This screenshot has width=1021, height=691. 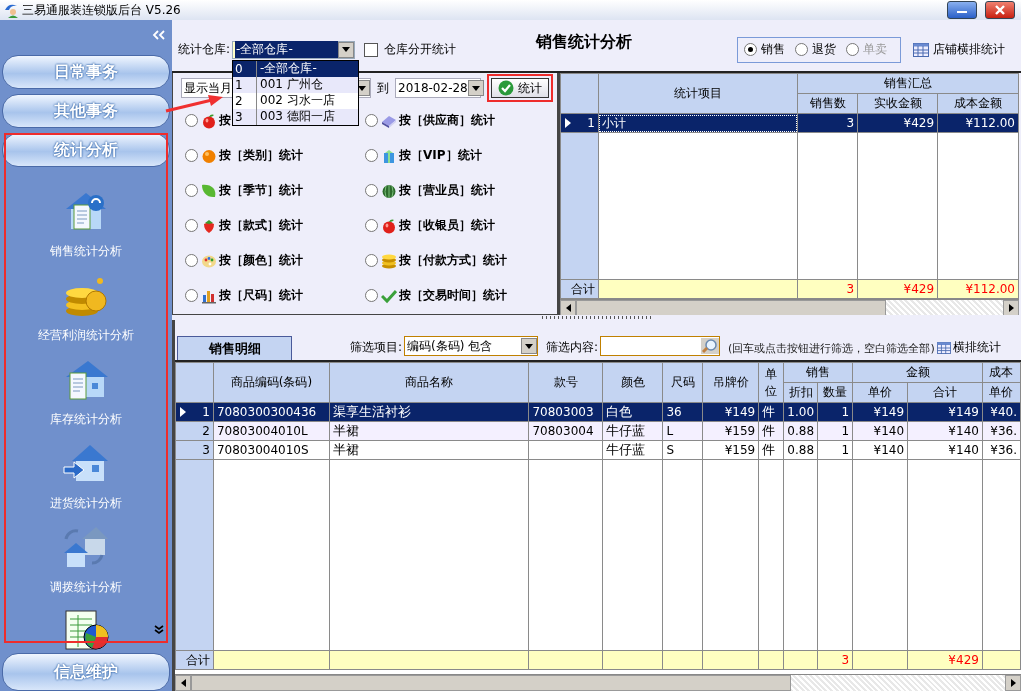 What do you see at coordinates (234, 348) in the screenshot?
I see `tab: 销售明细` at bounding box center [234, 348].